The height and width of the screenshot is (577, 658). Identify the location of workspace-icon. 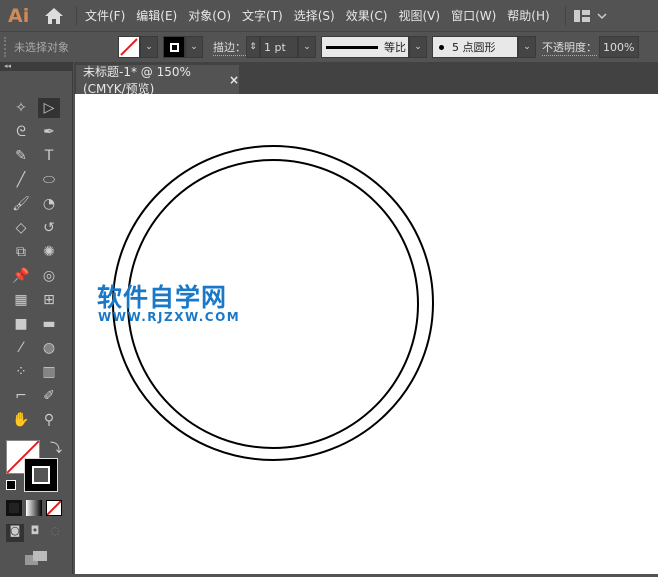
(590, 16).